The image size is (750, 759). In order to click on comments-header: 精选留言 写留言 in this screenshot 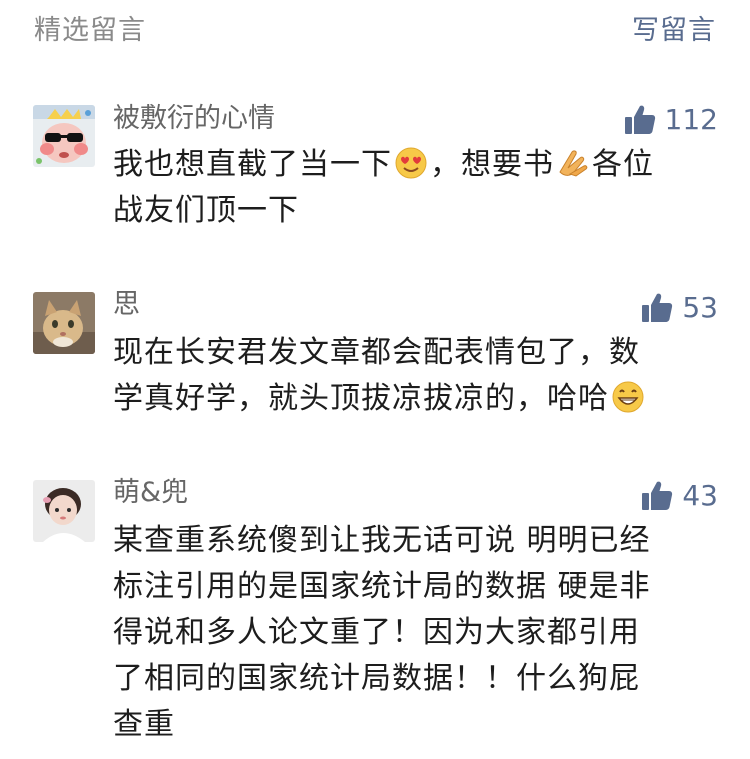, I will do `click(375, 28)`.